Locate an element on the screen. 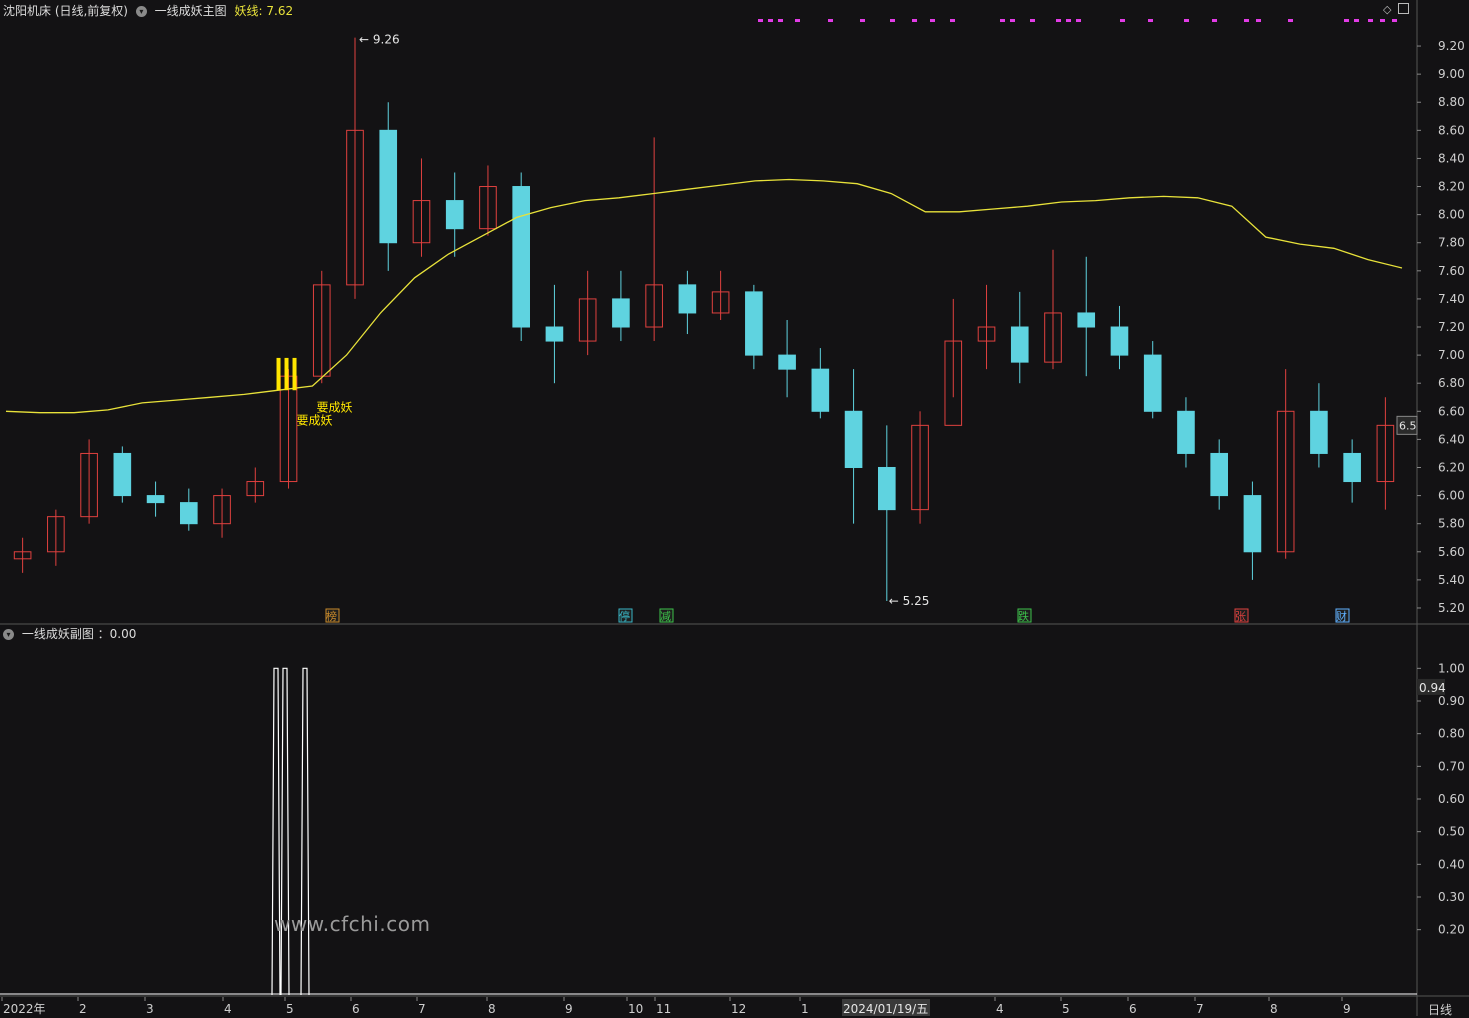 The height and width of the screenshot is (1018, 1469). y-tick-label: 7.00 is located at coordinates (1451, 355).